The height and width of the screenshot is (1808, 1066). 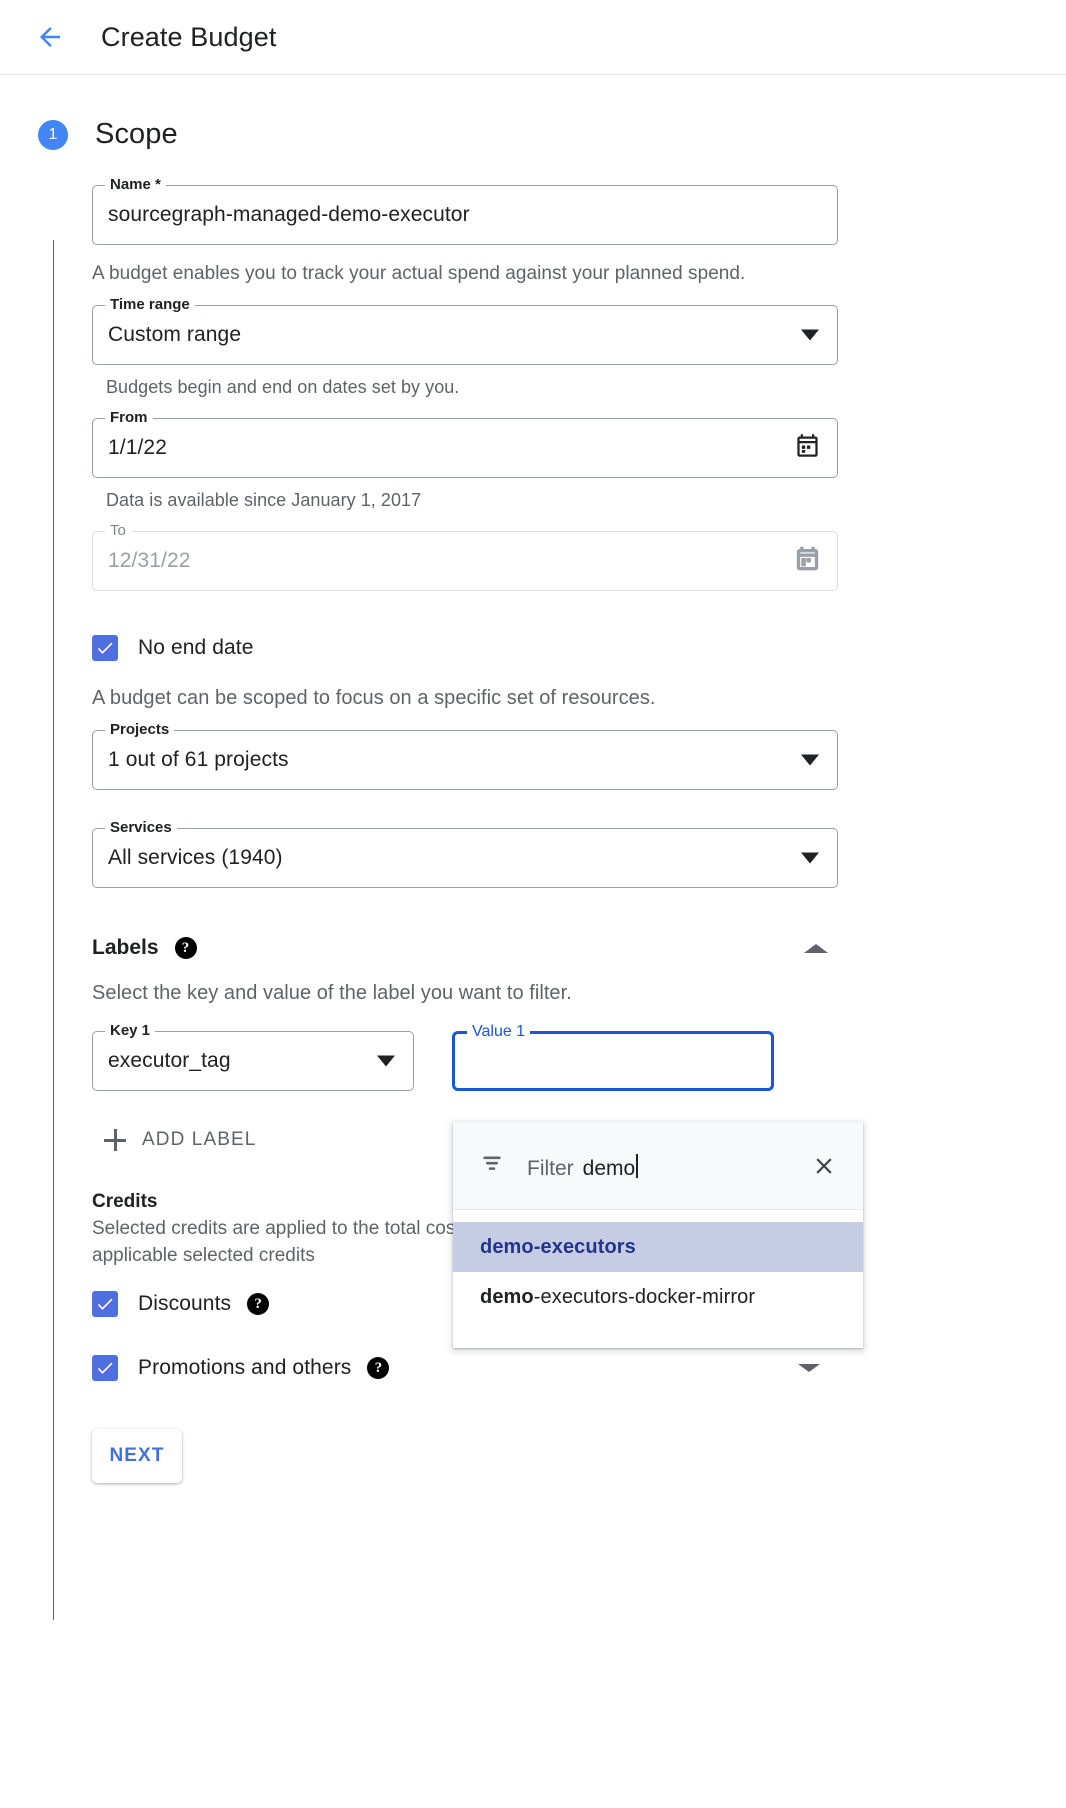 What do you see at coordinates (507, 1296) in the screenshot?
I see `dropdown-option-match: demo` at bounding box center [507, 1296].